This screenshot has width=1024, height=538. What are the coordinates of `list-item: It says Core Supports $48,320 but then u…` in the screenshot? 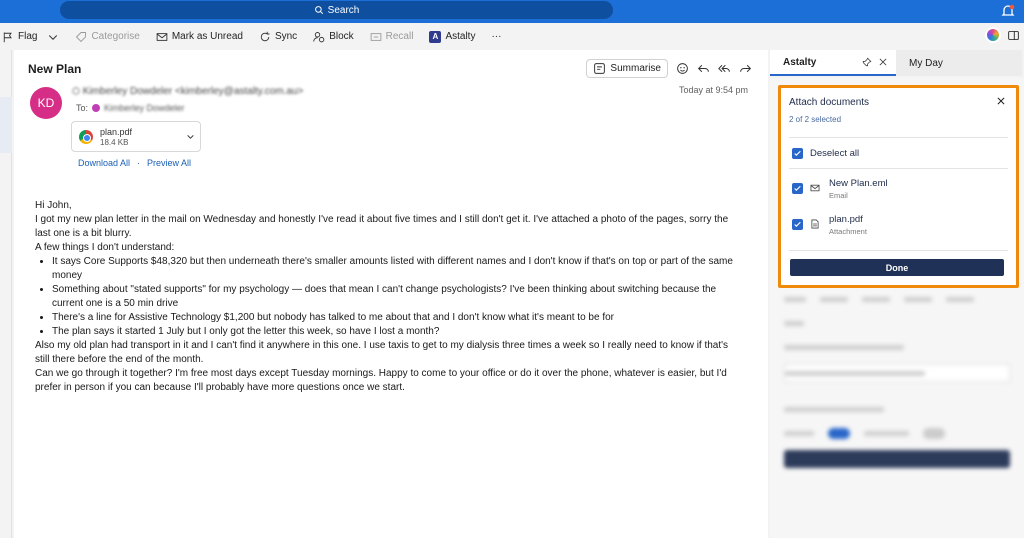 It's located at (396, 269).